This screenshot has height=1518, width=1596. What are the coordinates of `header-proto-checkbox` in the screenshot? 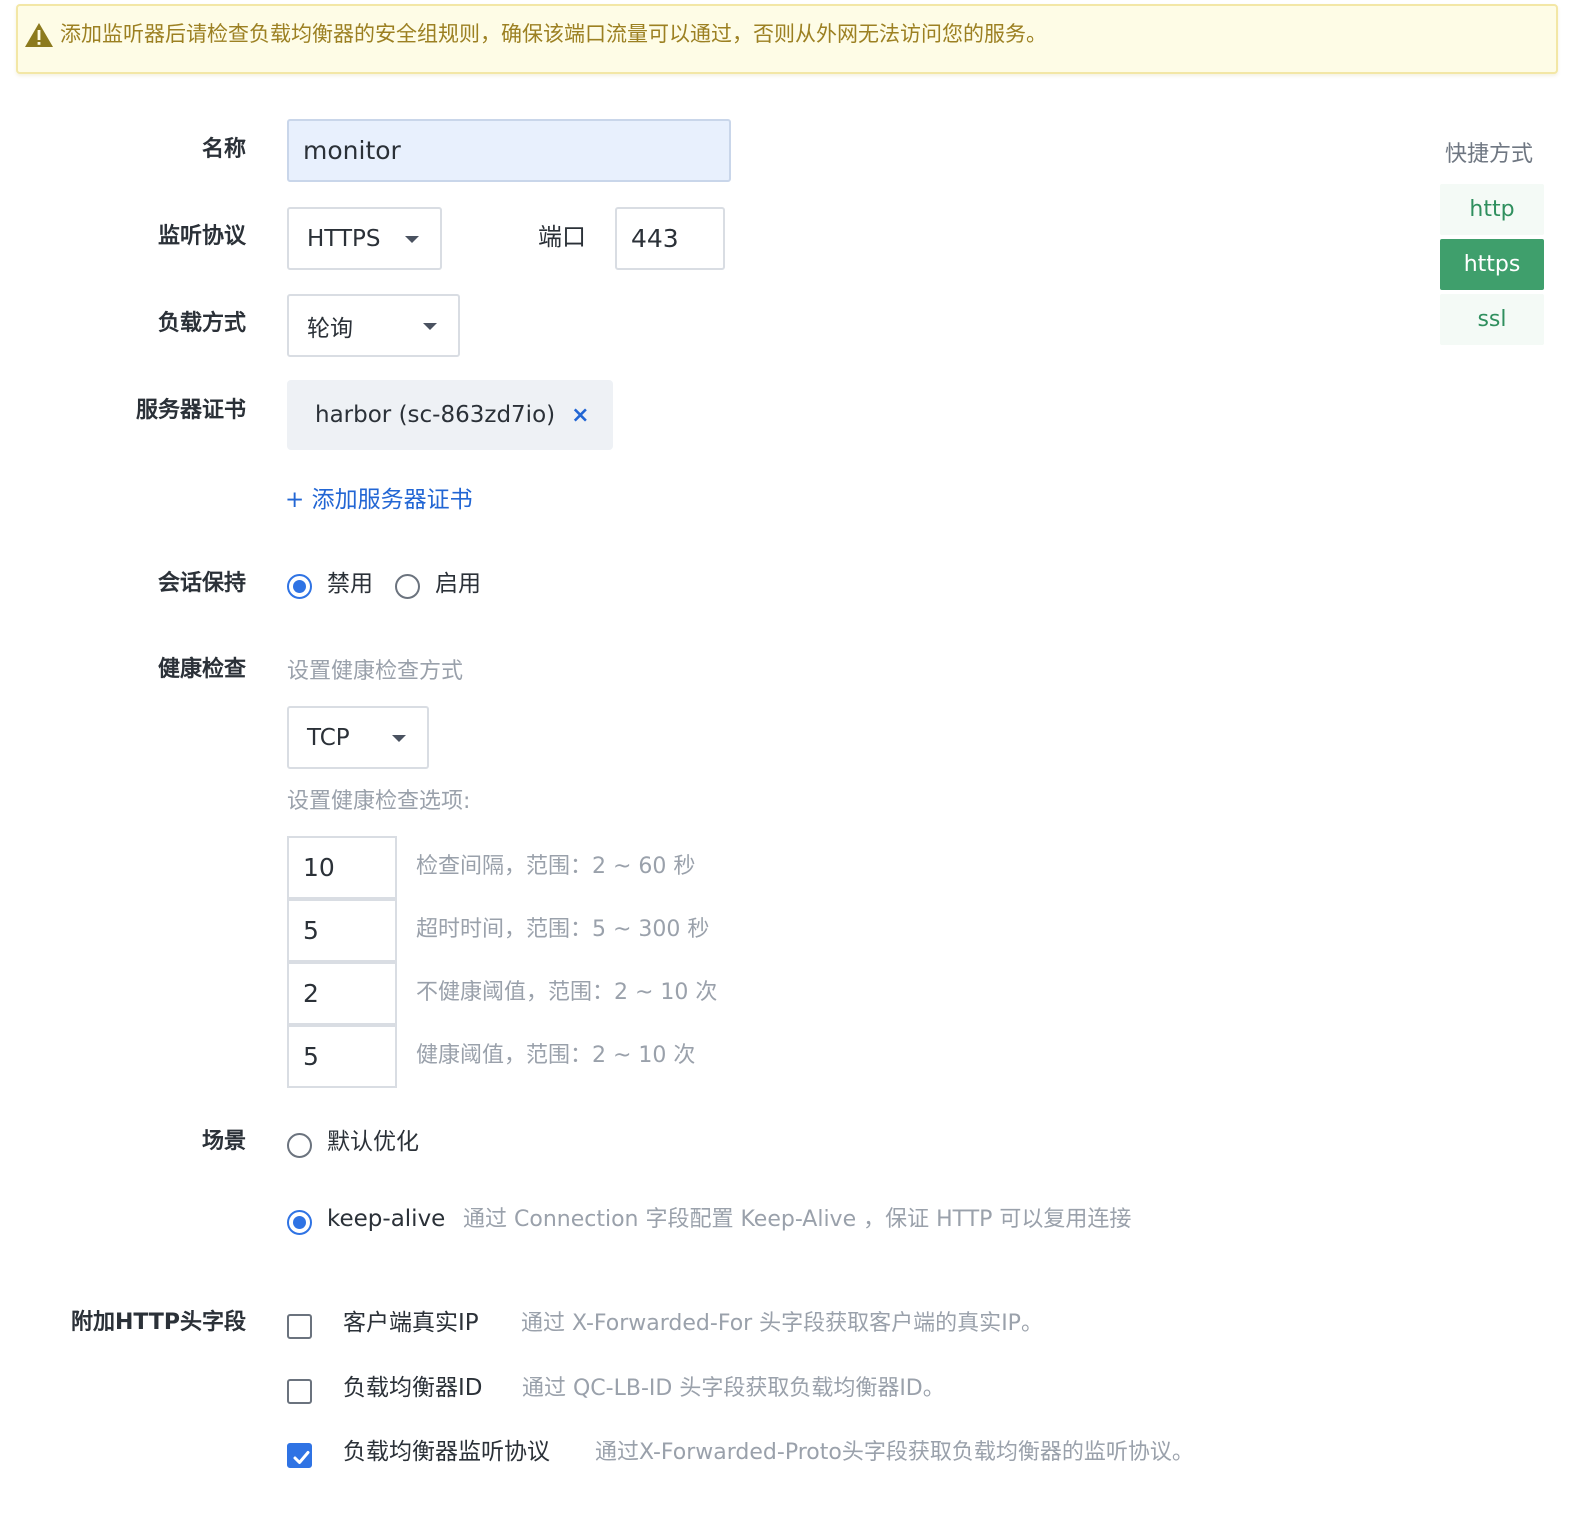 It's located at (299, 1455).